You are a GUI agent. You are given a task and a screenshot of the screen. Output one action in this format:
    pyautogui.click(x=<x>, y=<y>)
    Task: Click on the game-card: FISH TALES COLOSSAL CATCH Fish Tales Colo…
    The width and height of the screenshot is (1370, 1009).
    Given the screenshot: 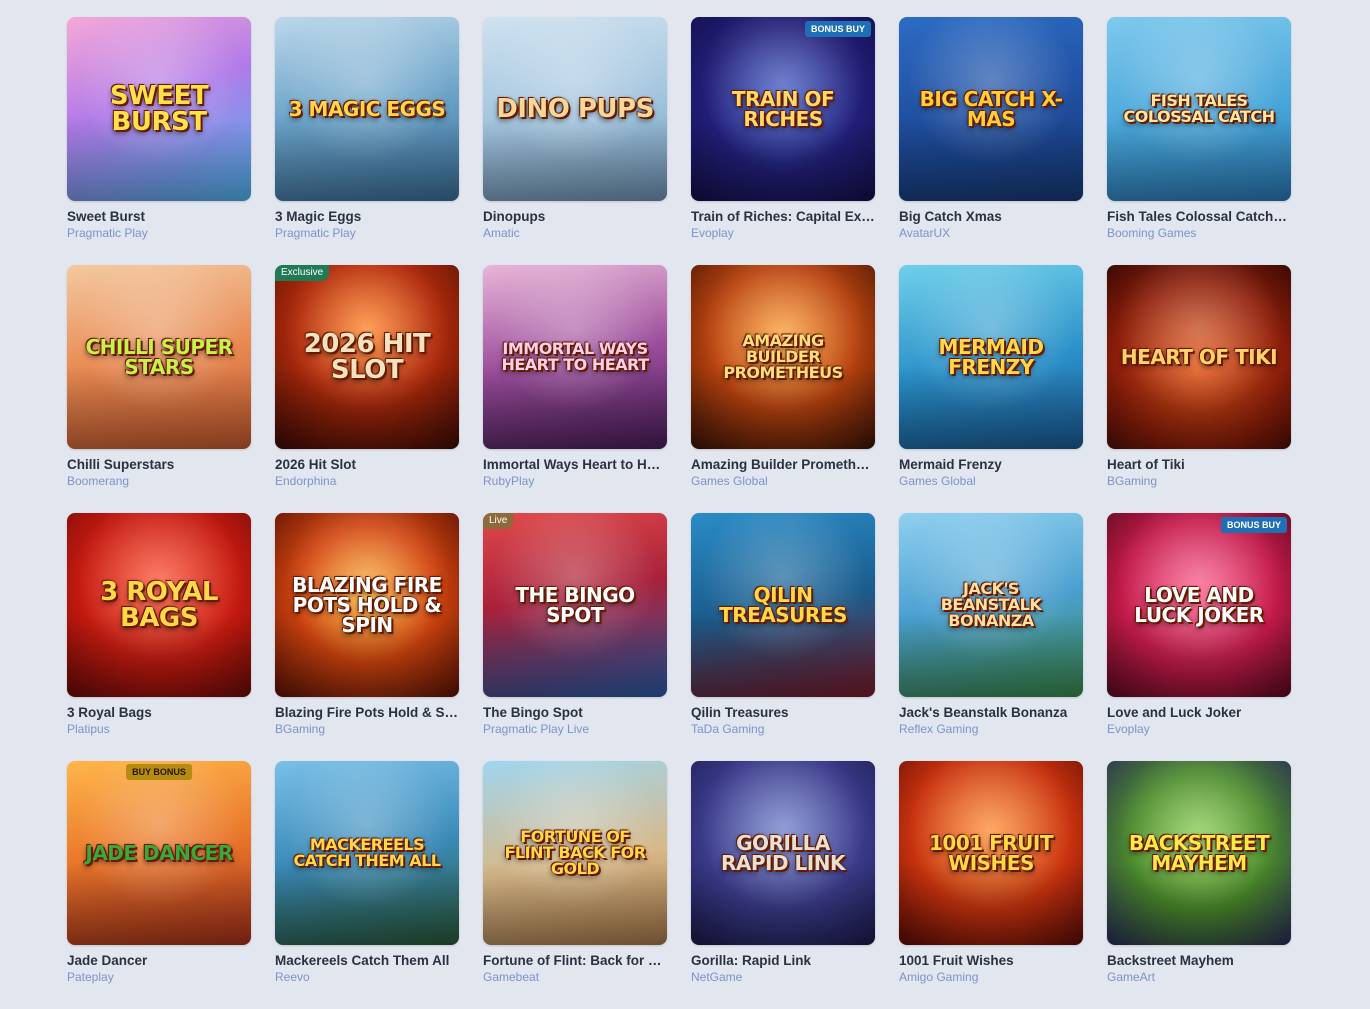 What is the action you would take?
    pyautogui.click(x=1199, y=135)
    